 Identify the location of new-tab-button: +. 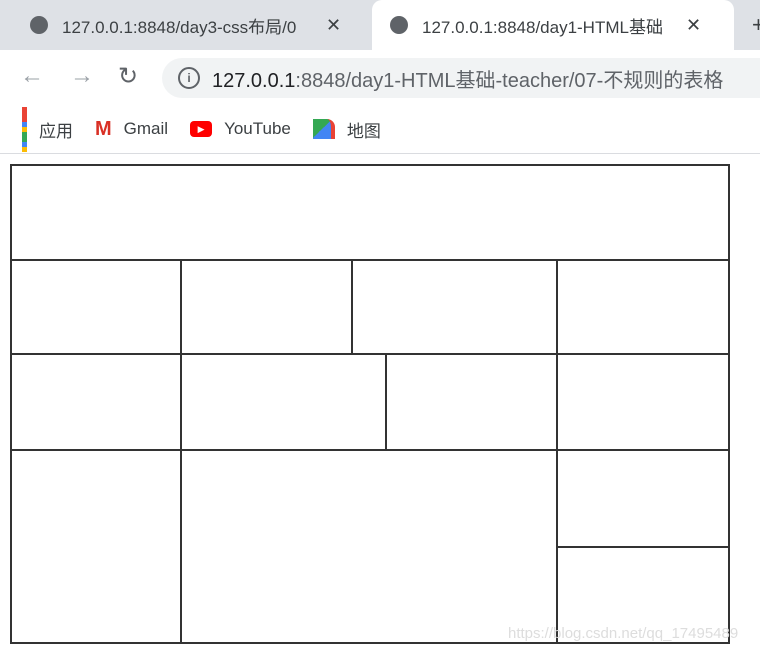
(756, 25).